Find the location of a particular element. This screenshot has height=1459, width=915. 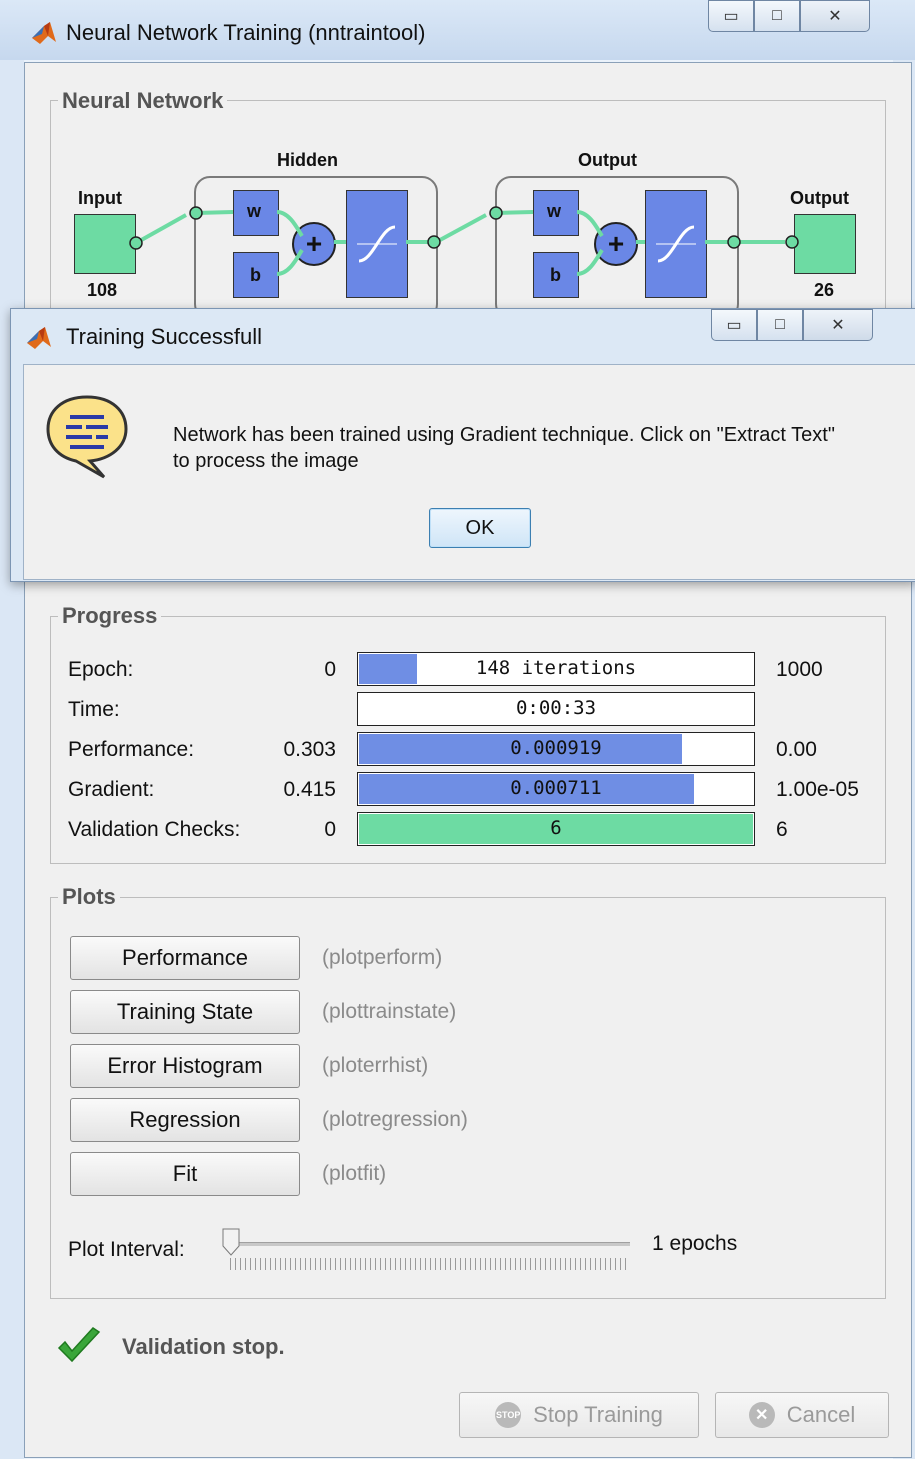

progress-bar-text: 0.000711 is located at coordinates (556, 788).